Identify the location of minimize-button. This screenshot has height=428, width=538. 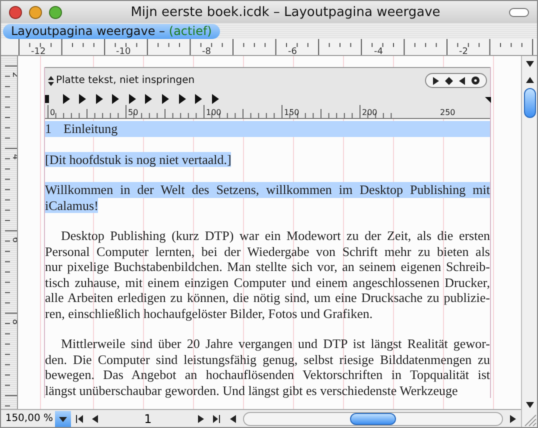
(35, 12).